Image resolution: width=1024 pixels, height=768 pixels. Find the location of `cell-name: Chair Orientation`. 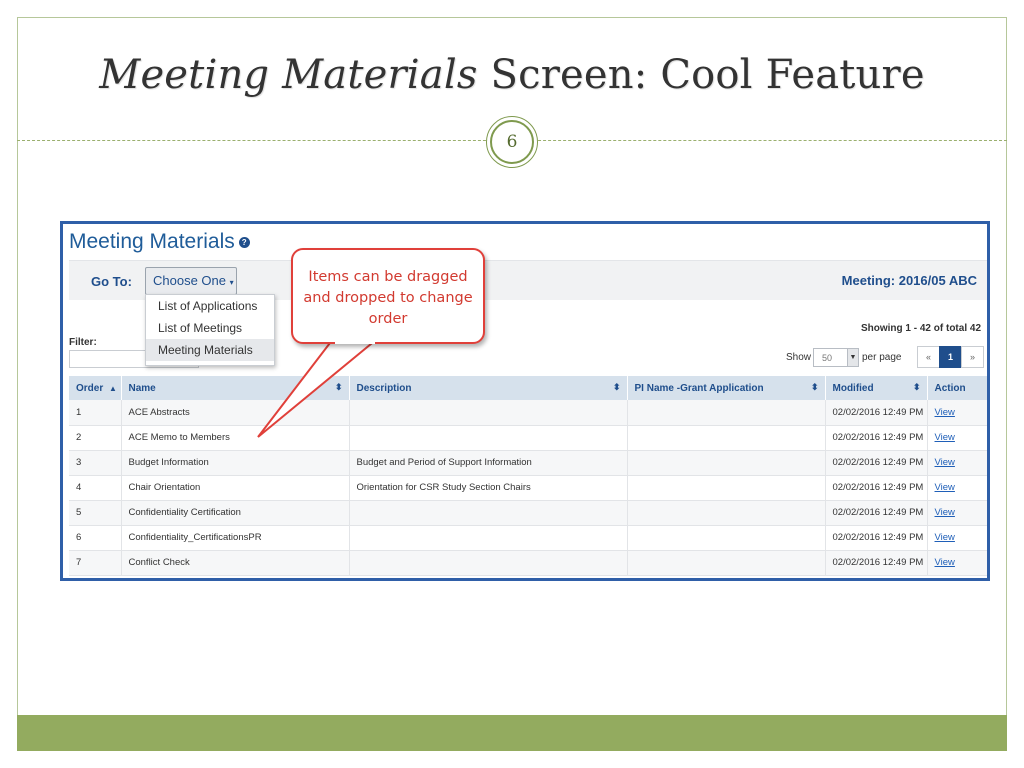

cell-name: Chair Orientation is located at coordinates (235, 488).